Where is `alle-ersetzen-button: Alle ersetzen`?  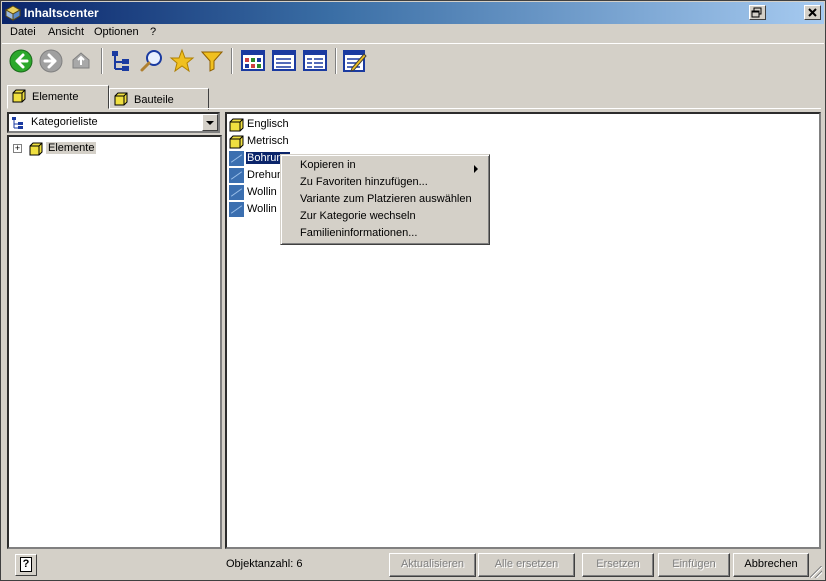
alle-ersetzen-button: Alle ersetzen is located at coordinates (526, 565).